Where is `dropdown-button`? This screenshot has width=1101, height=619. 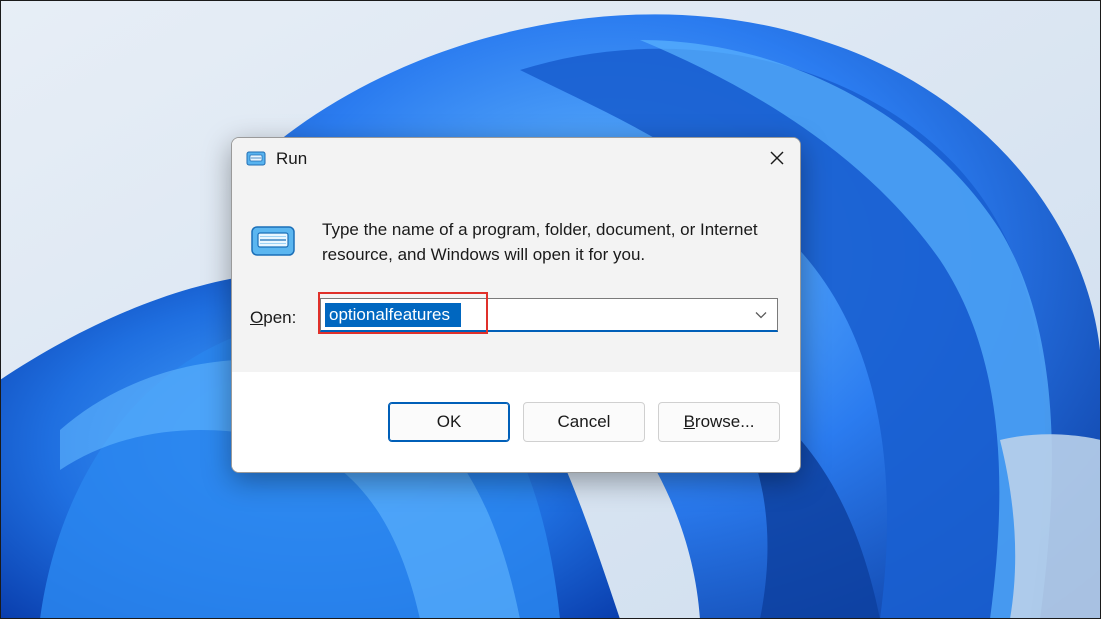
dropdown-button is located at coordinates (761, 315).